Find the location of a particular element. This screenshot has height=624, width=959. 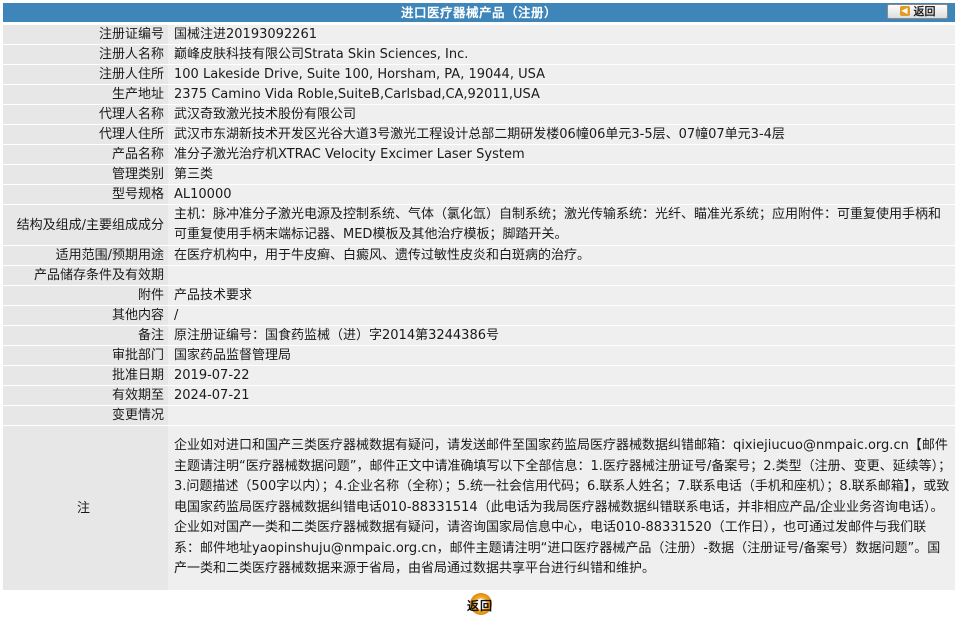

field-value: / is located at coordinates (561, 315).